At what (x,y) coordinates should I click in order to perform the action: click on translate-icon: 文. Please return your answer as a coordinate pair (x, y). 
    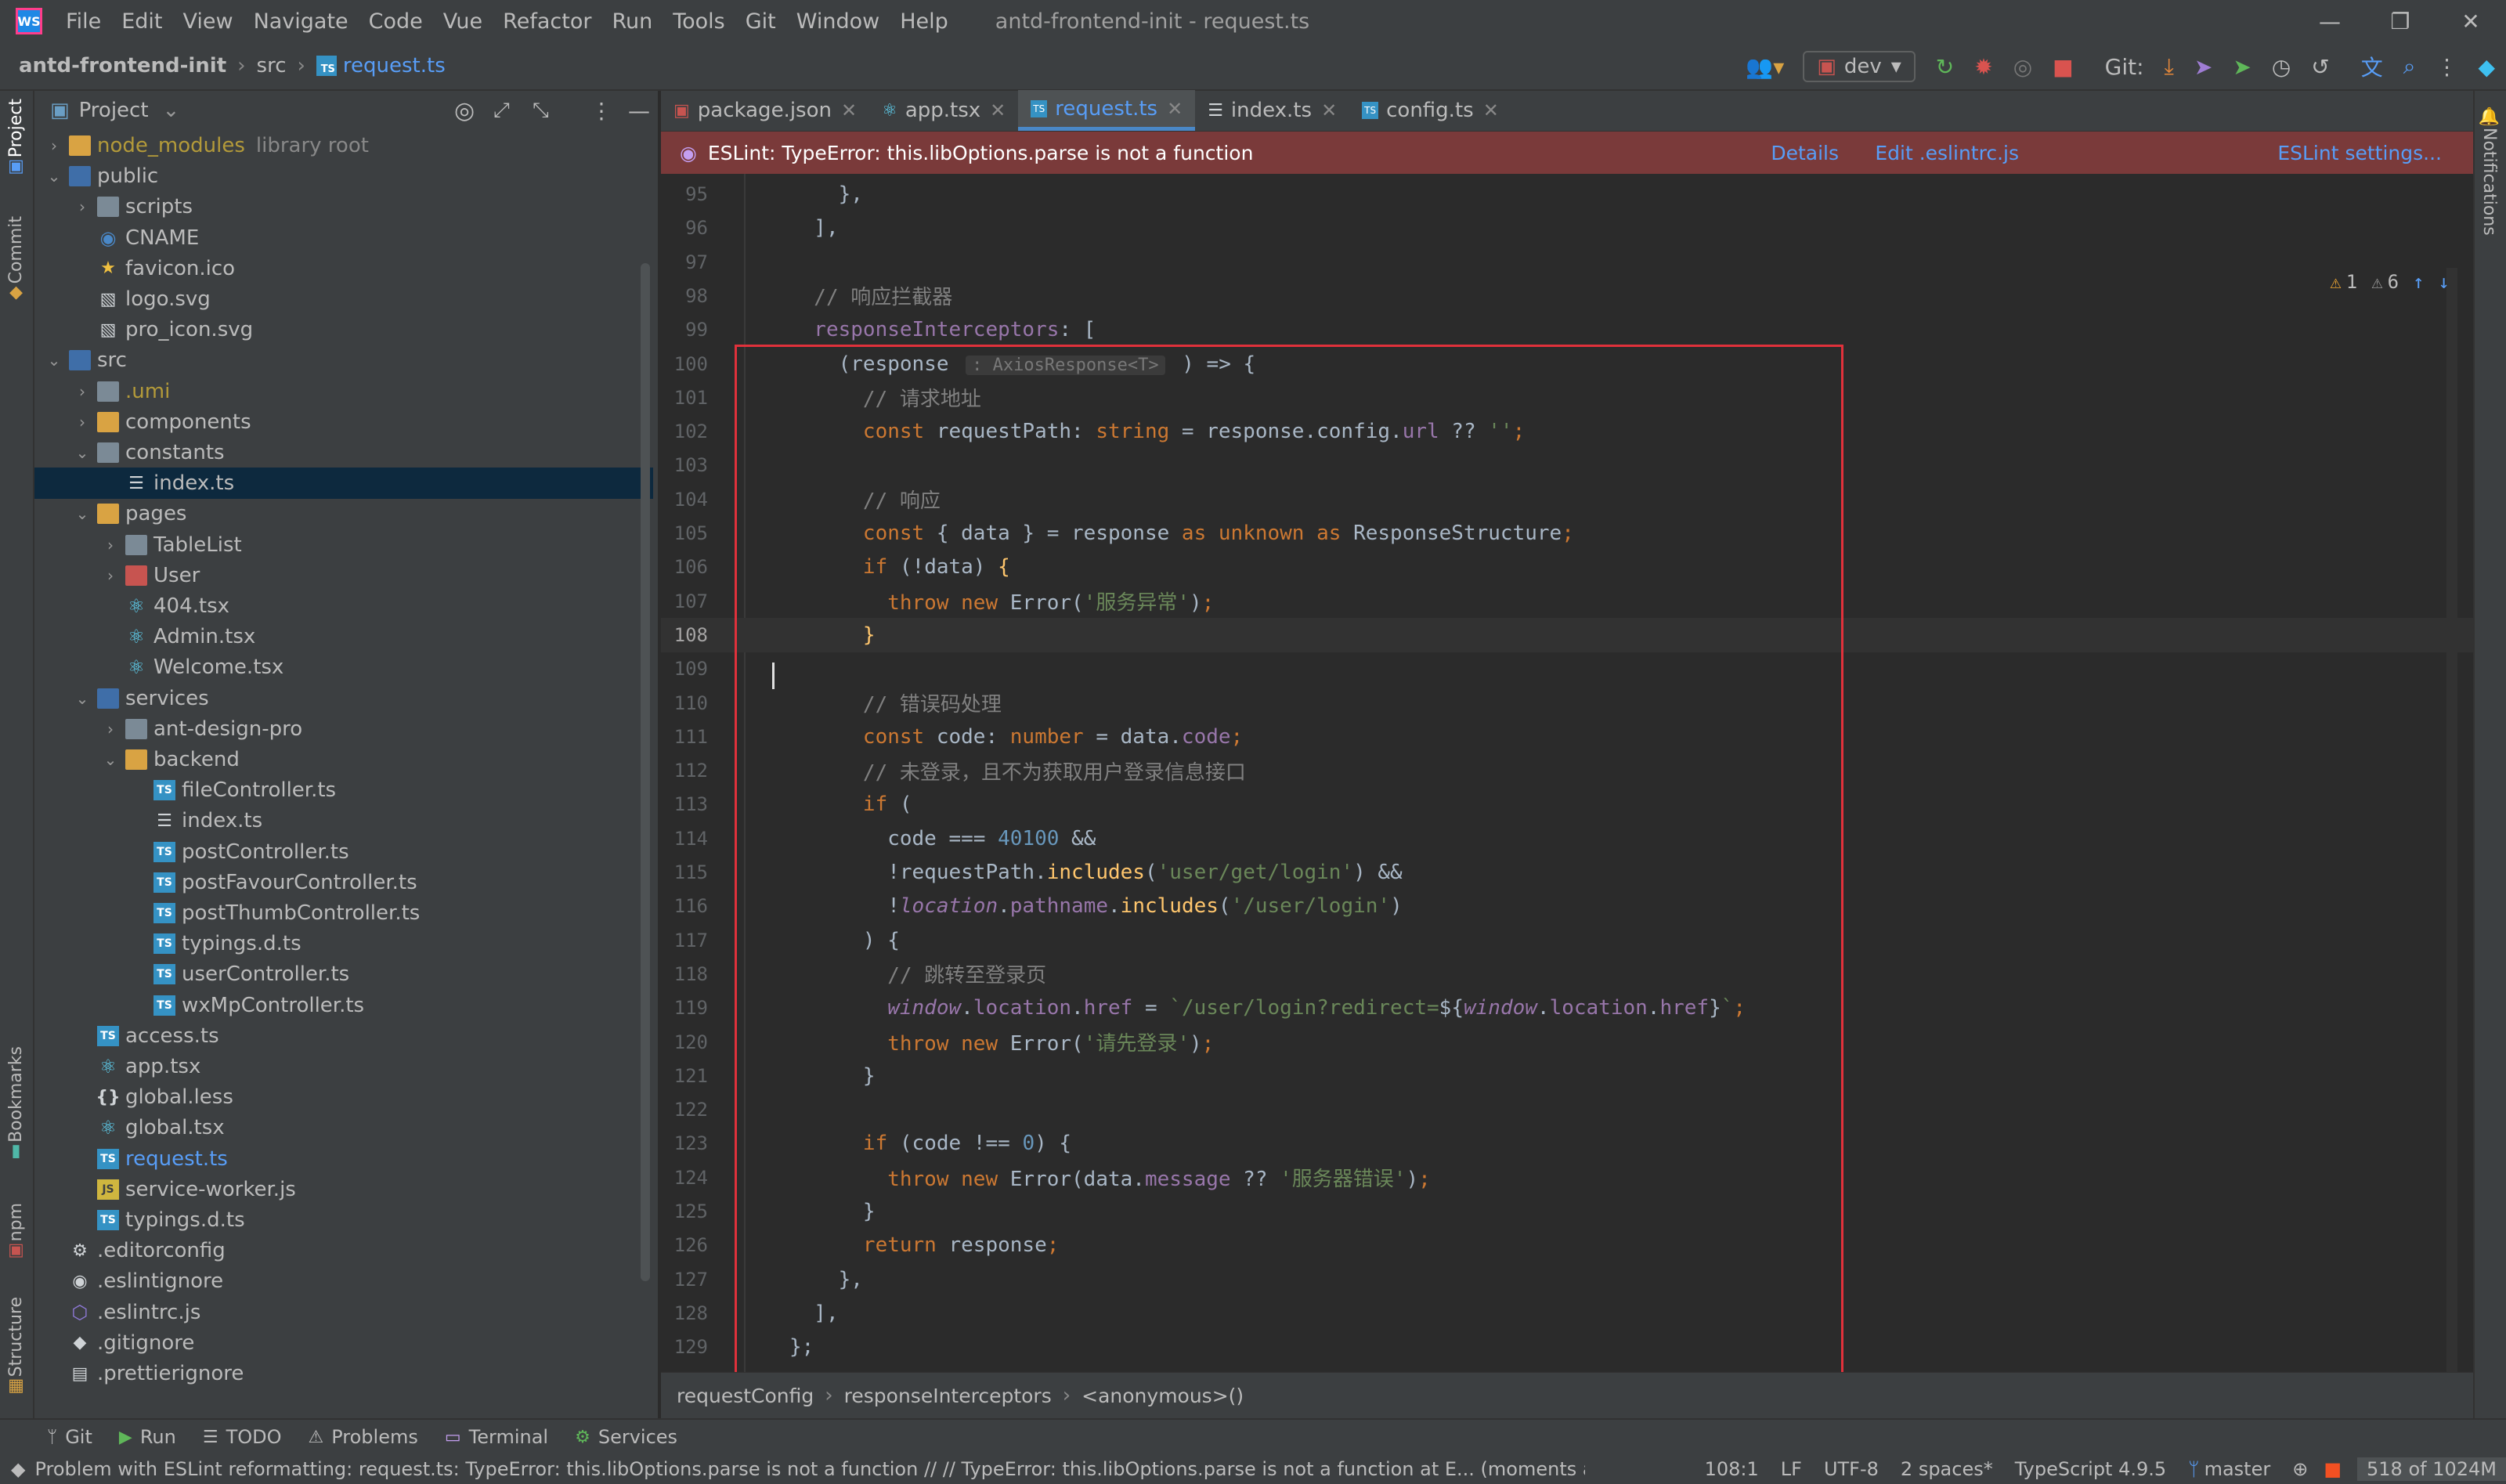
    Looking at the image, I should click on (2372, 66).